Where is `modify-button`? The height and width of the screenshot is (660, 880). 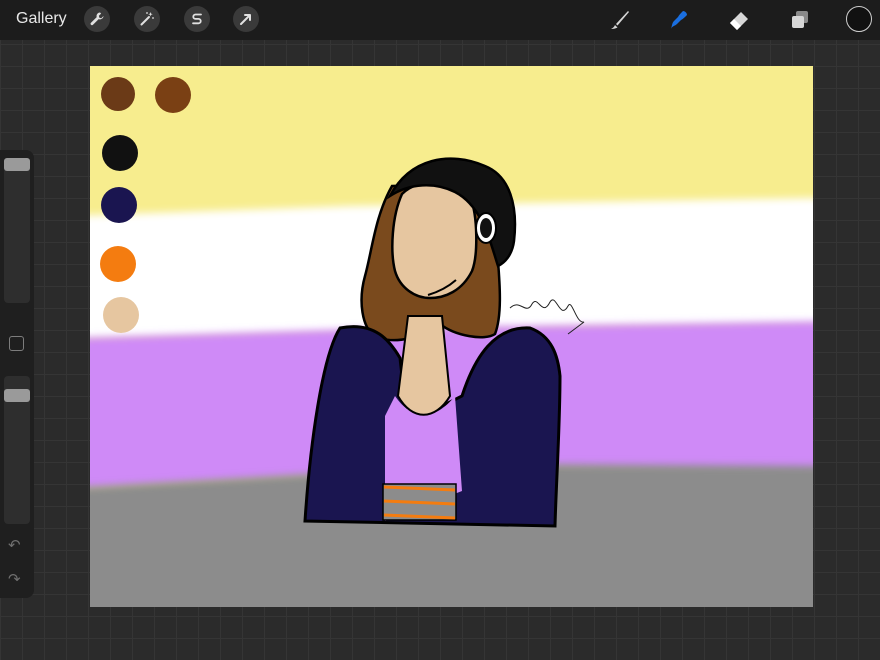 modify-button is located at coordinates (16, 343).